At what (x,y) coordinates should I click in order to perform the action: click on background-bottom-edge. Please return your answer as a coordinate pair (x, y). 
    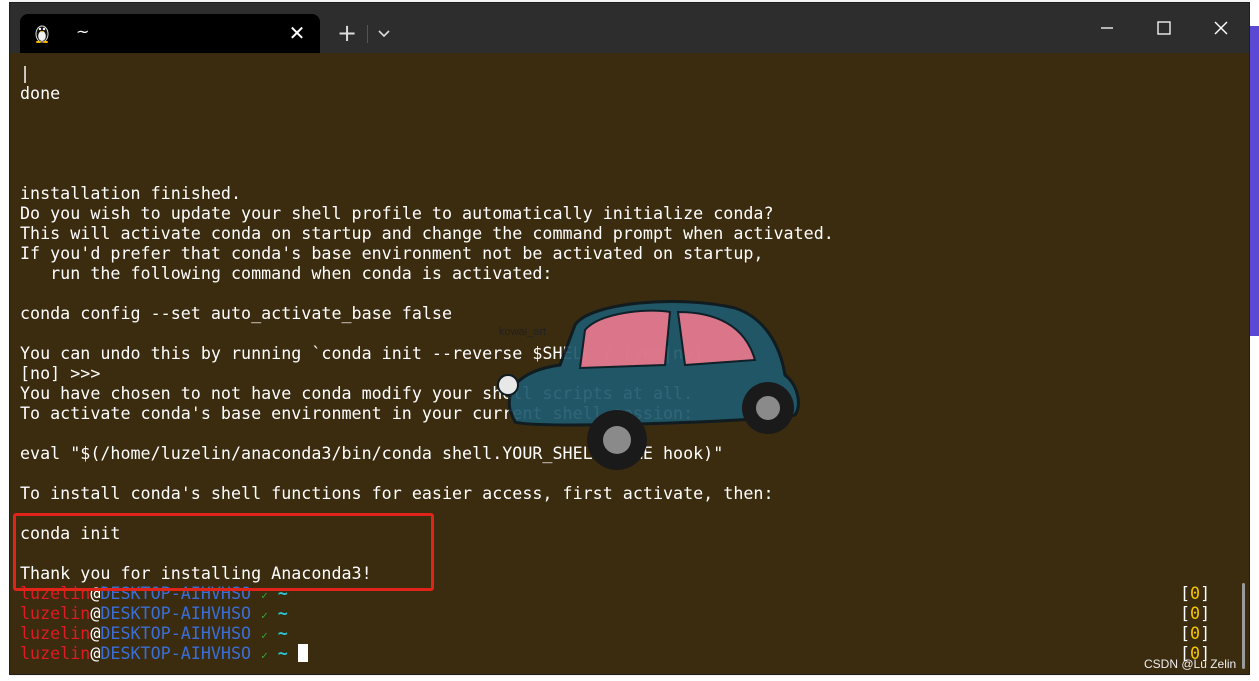
    Looking at the image, I should click on (629, 678).